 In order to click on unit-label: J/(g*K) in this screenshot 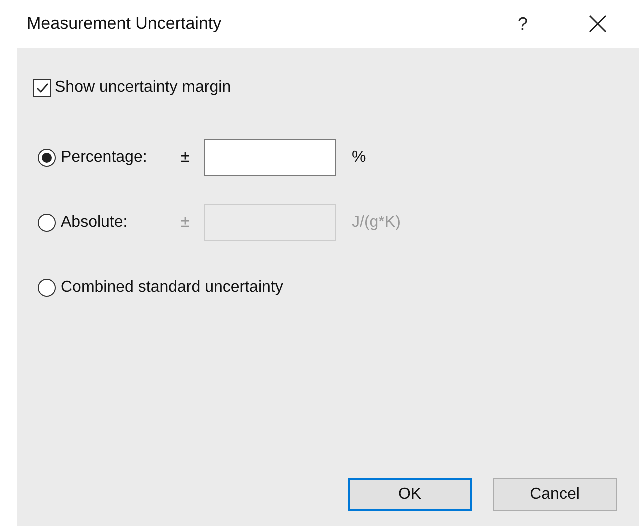, I will do `click(376, 223)`.